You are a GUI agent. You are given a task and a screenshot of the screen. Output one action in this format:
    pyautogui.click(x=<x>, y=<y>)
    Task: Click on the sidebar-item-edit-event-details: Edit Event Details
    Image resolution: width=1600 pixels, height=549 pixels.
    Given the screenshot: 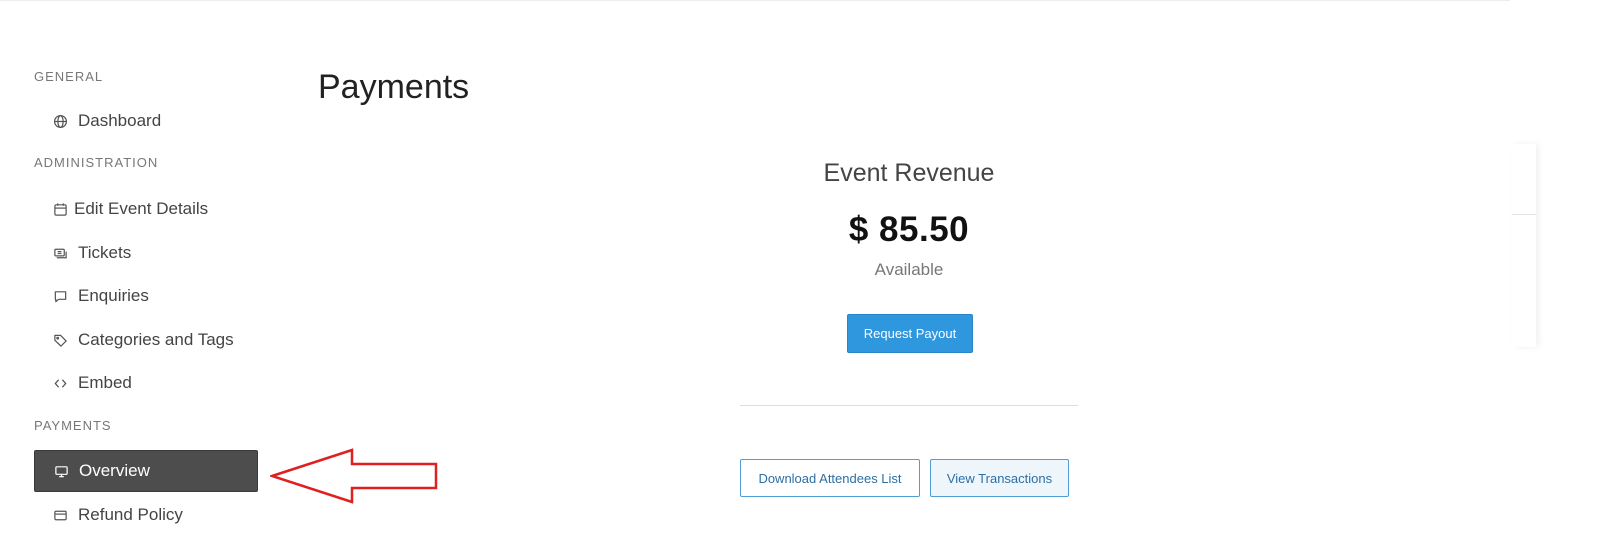 What is the action you would take?
    pyautogui.click(x=146, y=209)
    